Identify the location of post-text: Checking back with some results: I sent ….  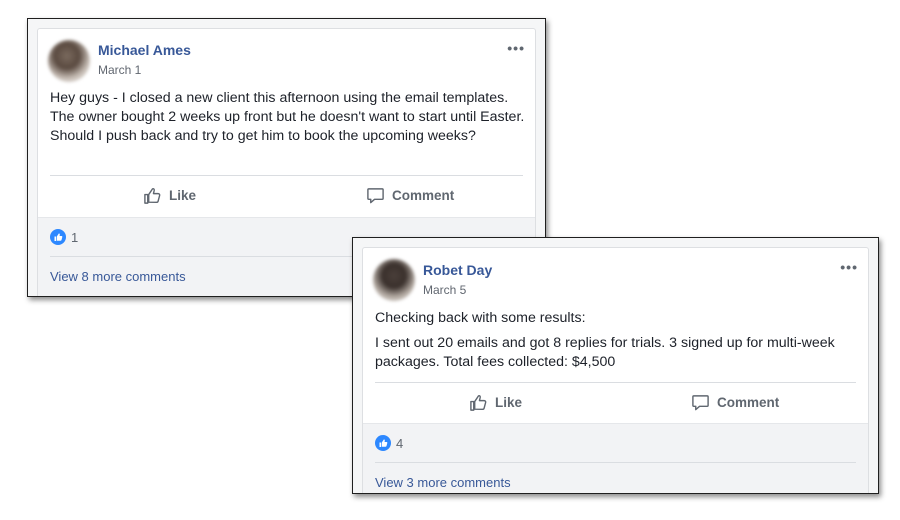
(610, 340).